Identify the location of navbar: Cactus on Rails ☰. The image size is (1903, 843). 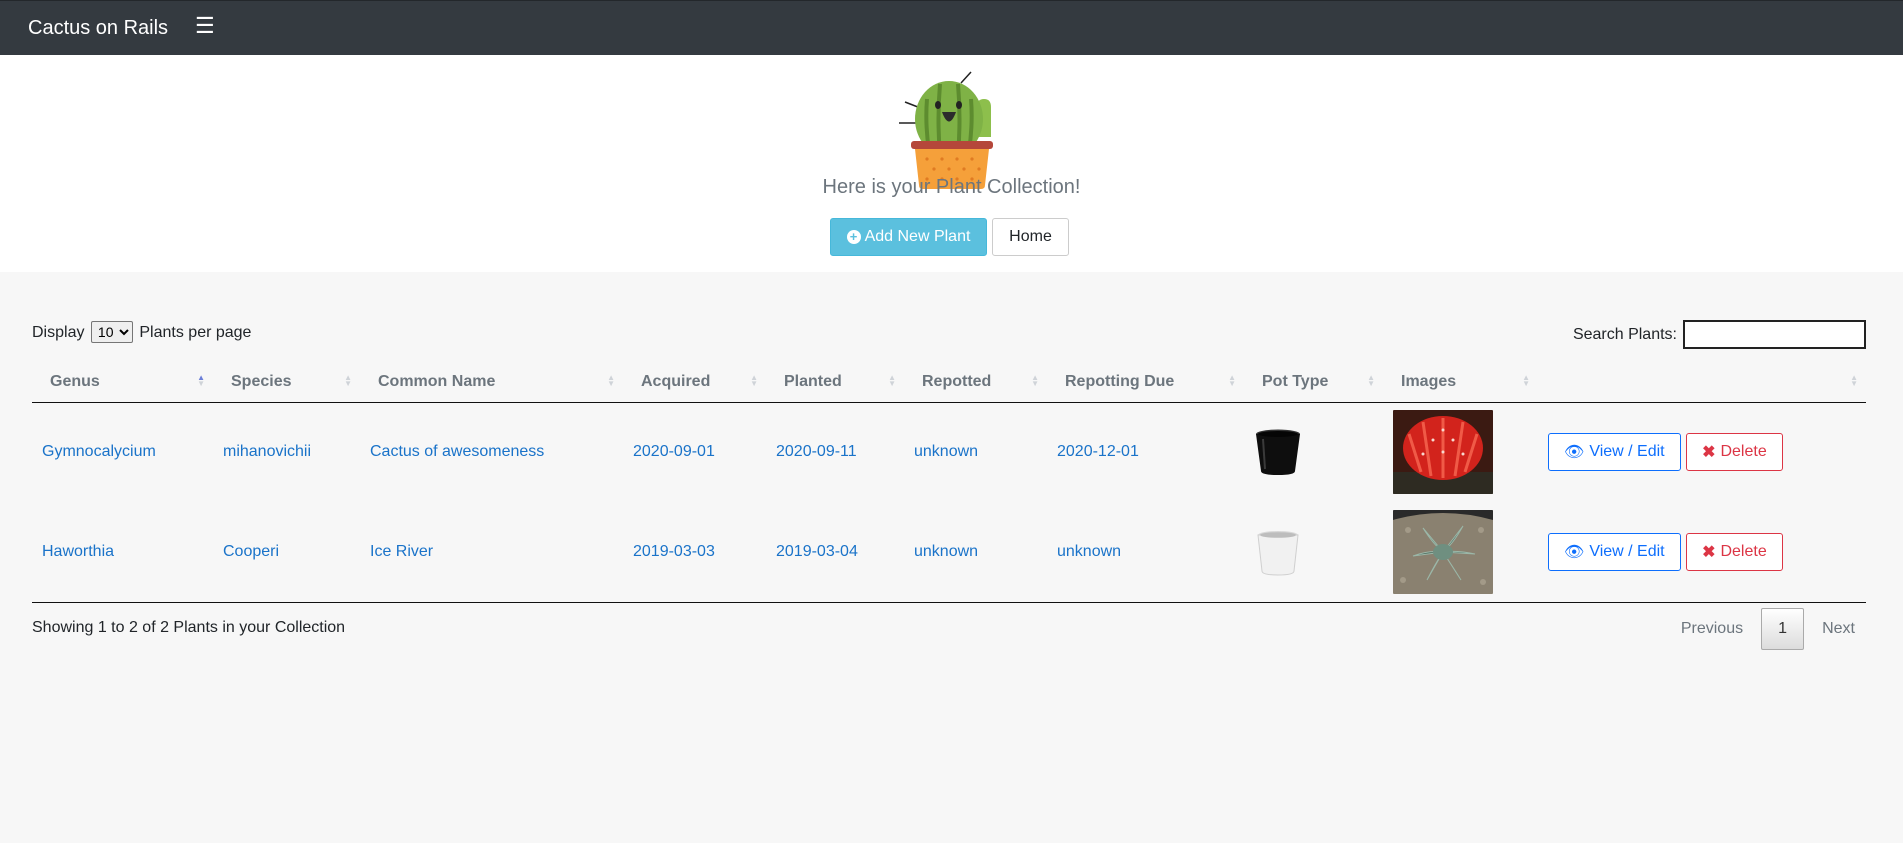
(951, 27).